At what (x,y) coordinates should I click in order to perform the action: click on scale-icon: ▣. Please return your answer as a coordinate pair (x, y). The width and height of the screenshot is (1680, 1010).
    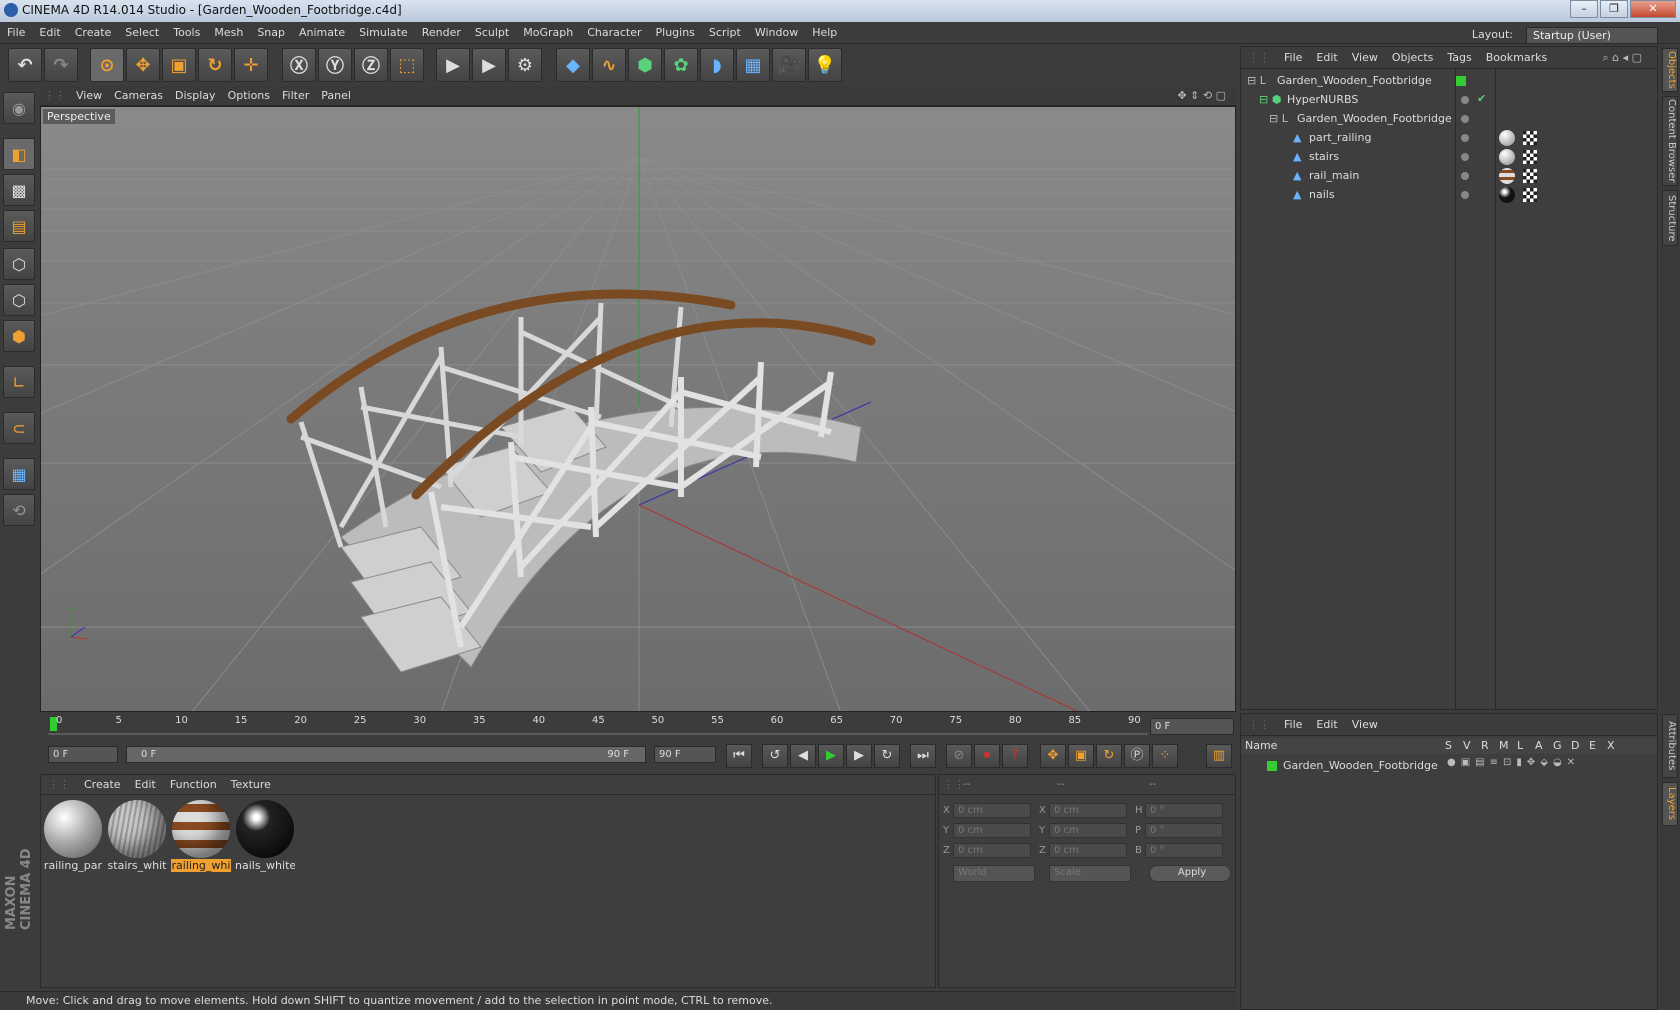
    Looking at the image, I should click on (179, 65).